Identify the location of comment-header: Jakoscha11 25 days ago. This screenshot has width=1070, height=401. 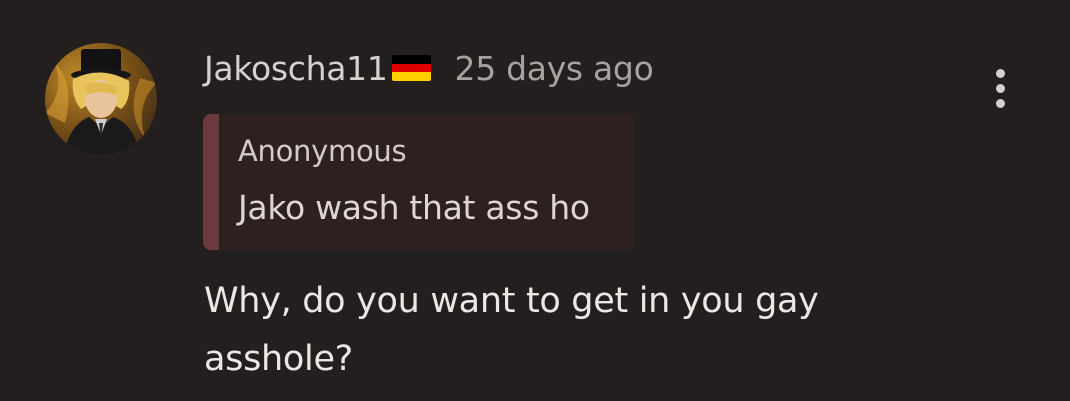
(429, 68).